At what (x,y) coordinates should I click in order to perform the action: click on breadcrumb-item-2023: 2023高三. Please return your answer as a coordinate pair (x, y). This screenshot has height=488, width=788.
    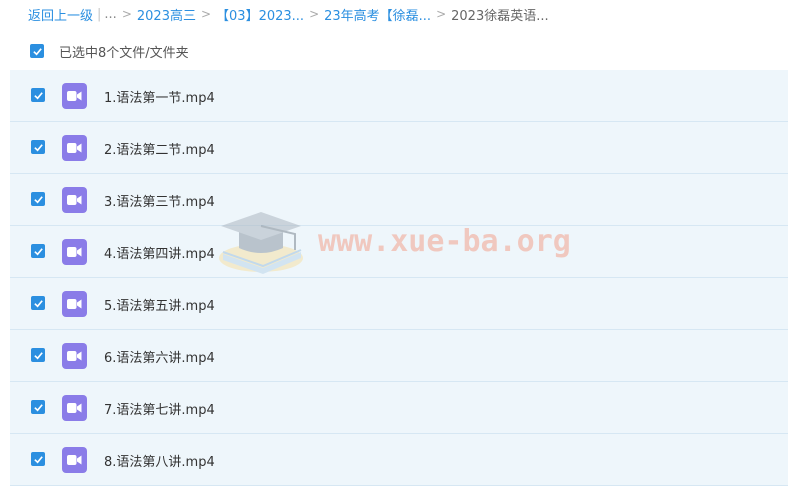
    Looking at the image, I should click on (166, 14).